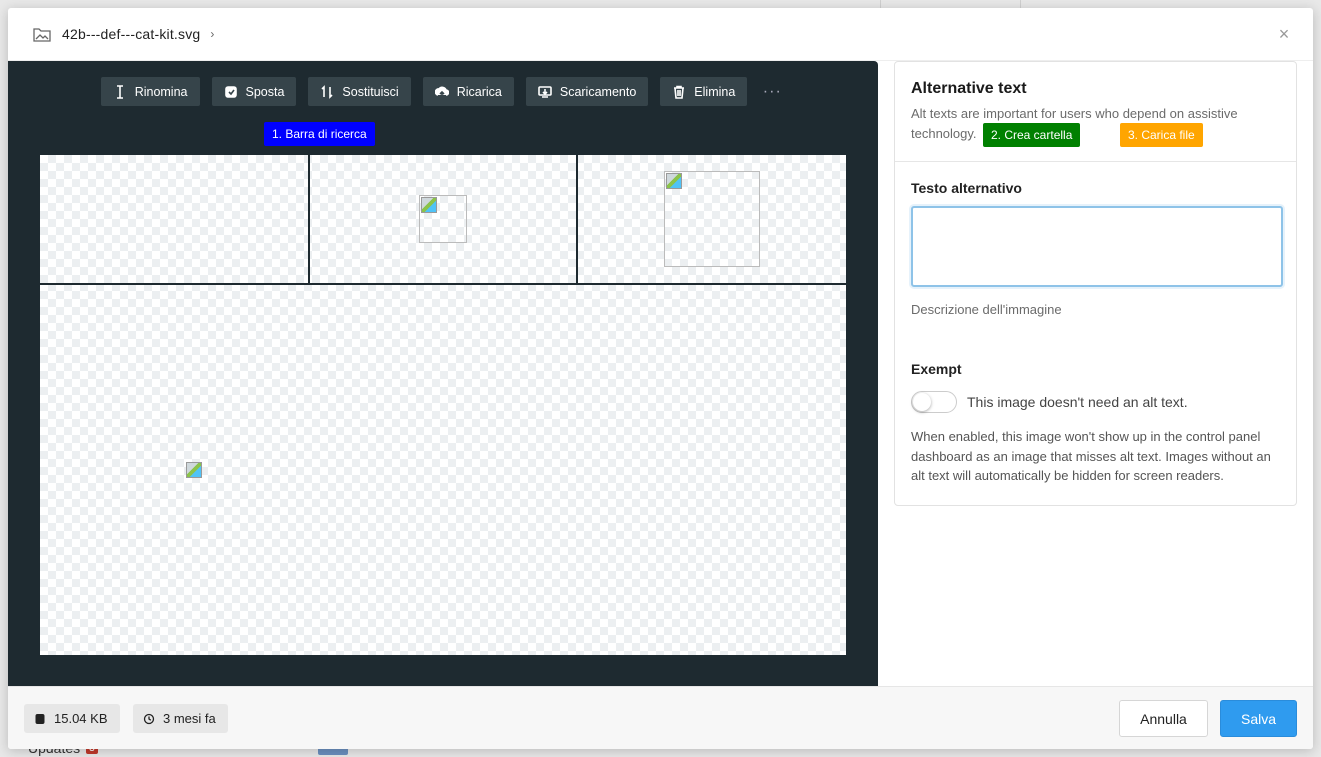 This screenshot has width=1321, height=757. Describe the element at coordinates (1161, 135) in the screenshot. I see `upload-file-tag: 3. Carica file` at that location.